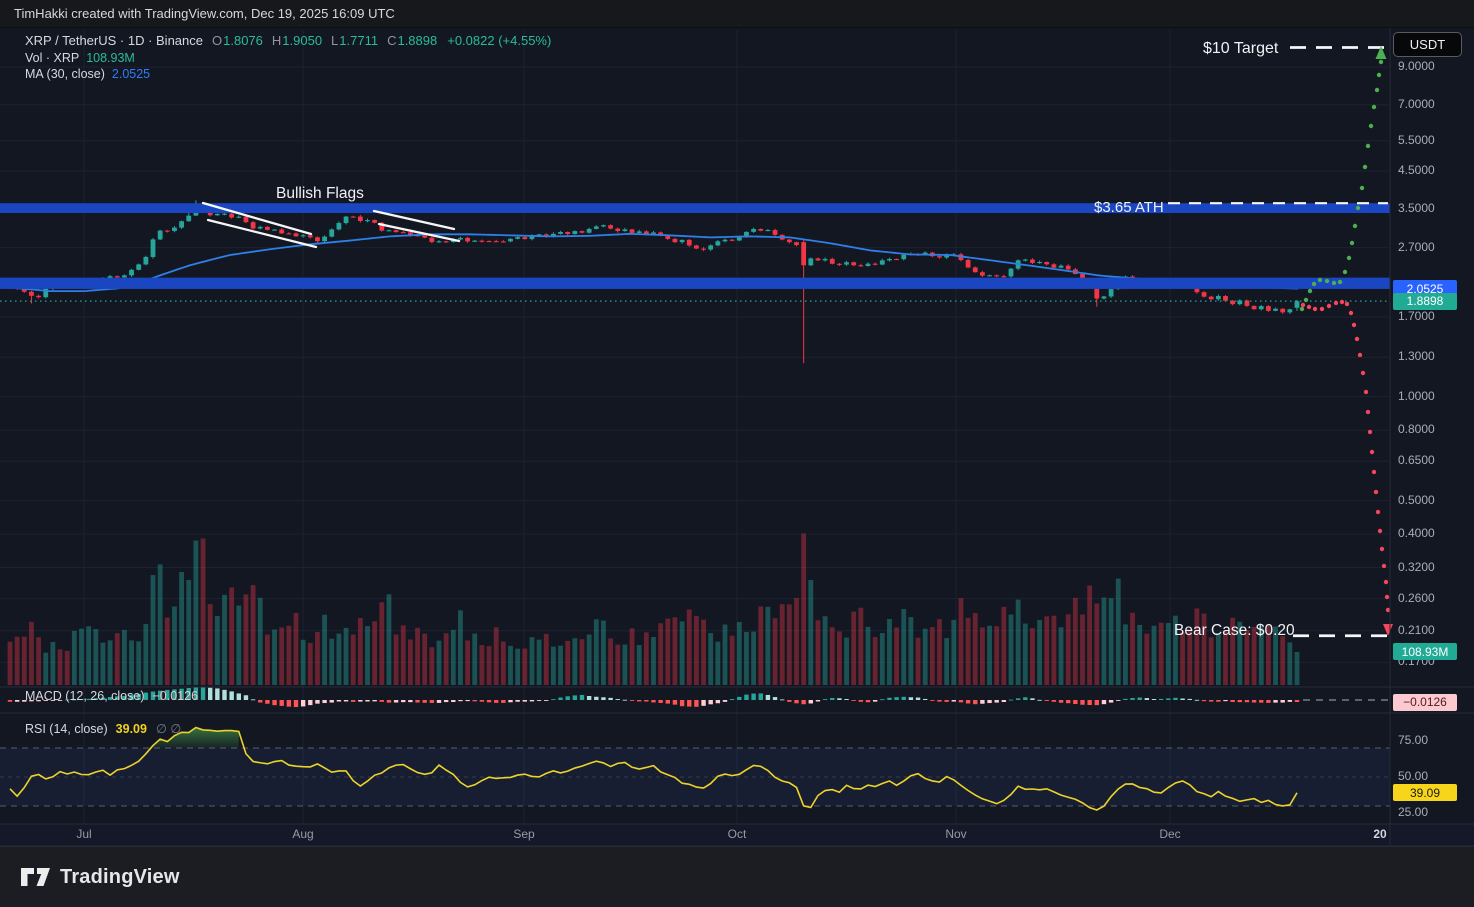 This screenshot has width=1474, height=907. I want to click on volume-value: 108.93M, so click(110, 57).